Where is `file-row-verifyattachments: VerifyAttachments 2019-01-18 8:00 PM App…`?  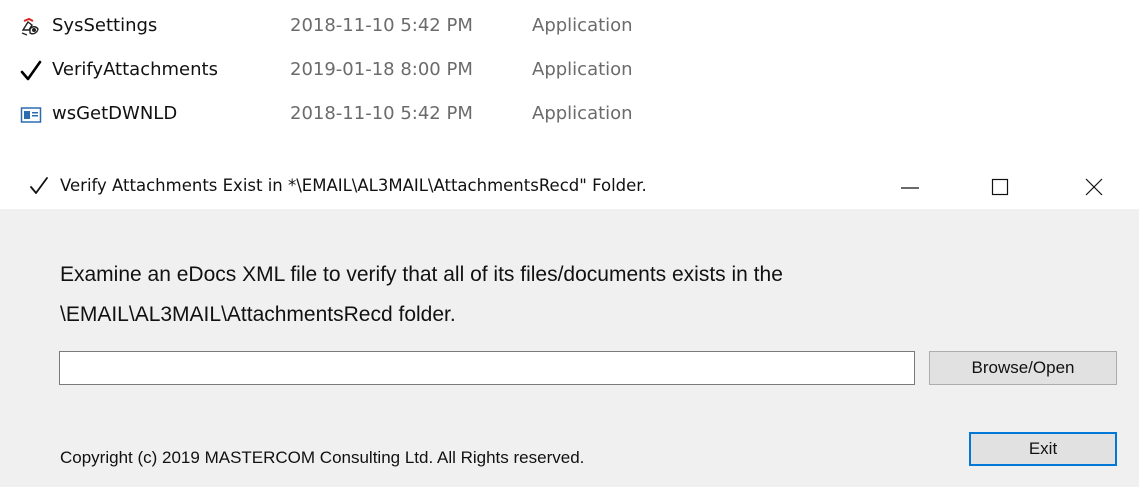 file-row-verifyattachments: VerifyAttachments 2019-01-18 8:00 PM App… is located at coordinates (380, 70).